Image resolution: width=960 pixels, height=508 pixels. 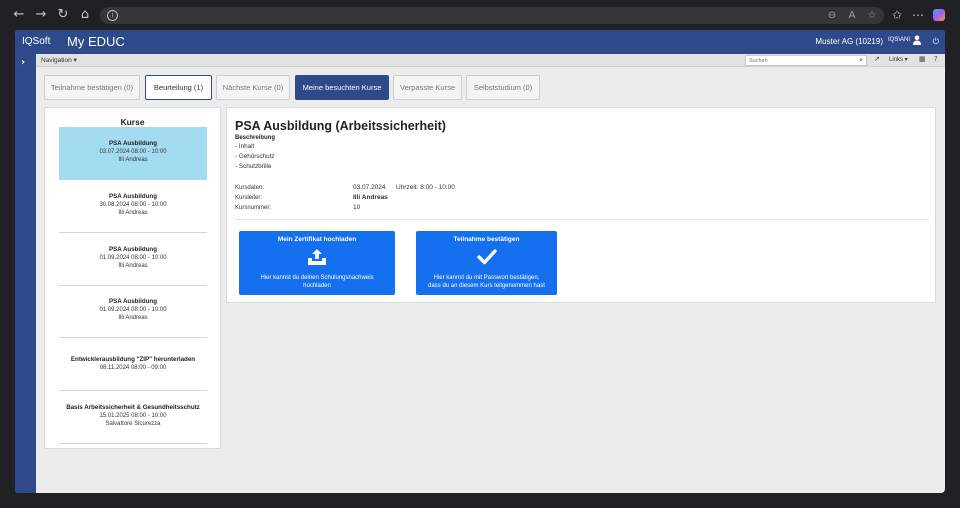 I want to click on kursdaten-value: 03.07.2024, so click(x=369, y=187).